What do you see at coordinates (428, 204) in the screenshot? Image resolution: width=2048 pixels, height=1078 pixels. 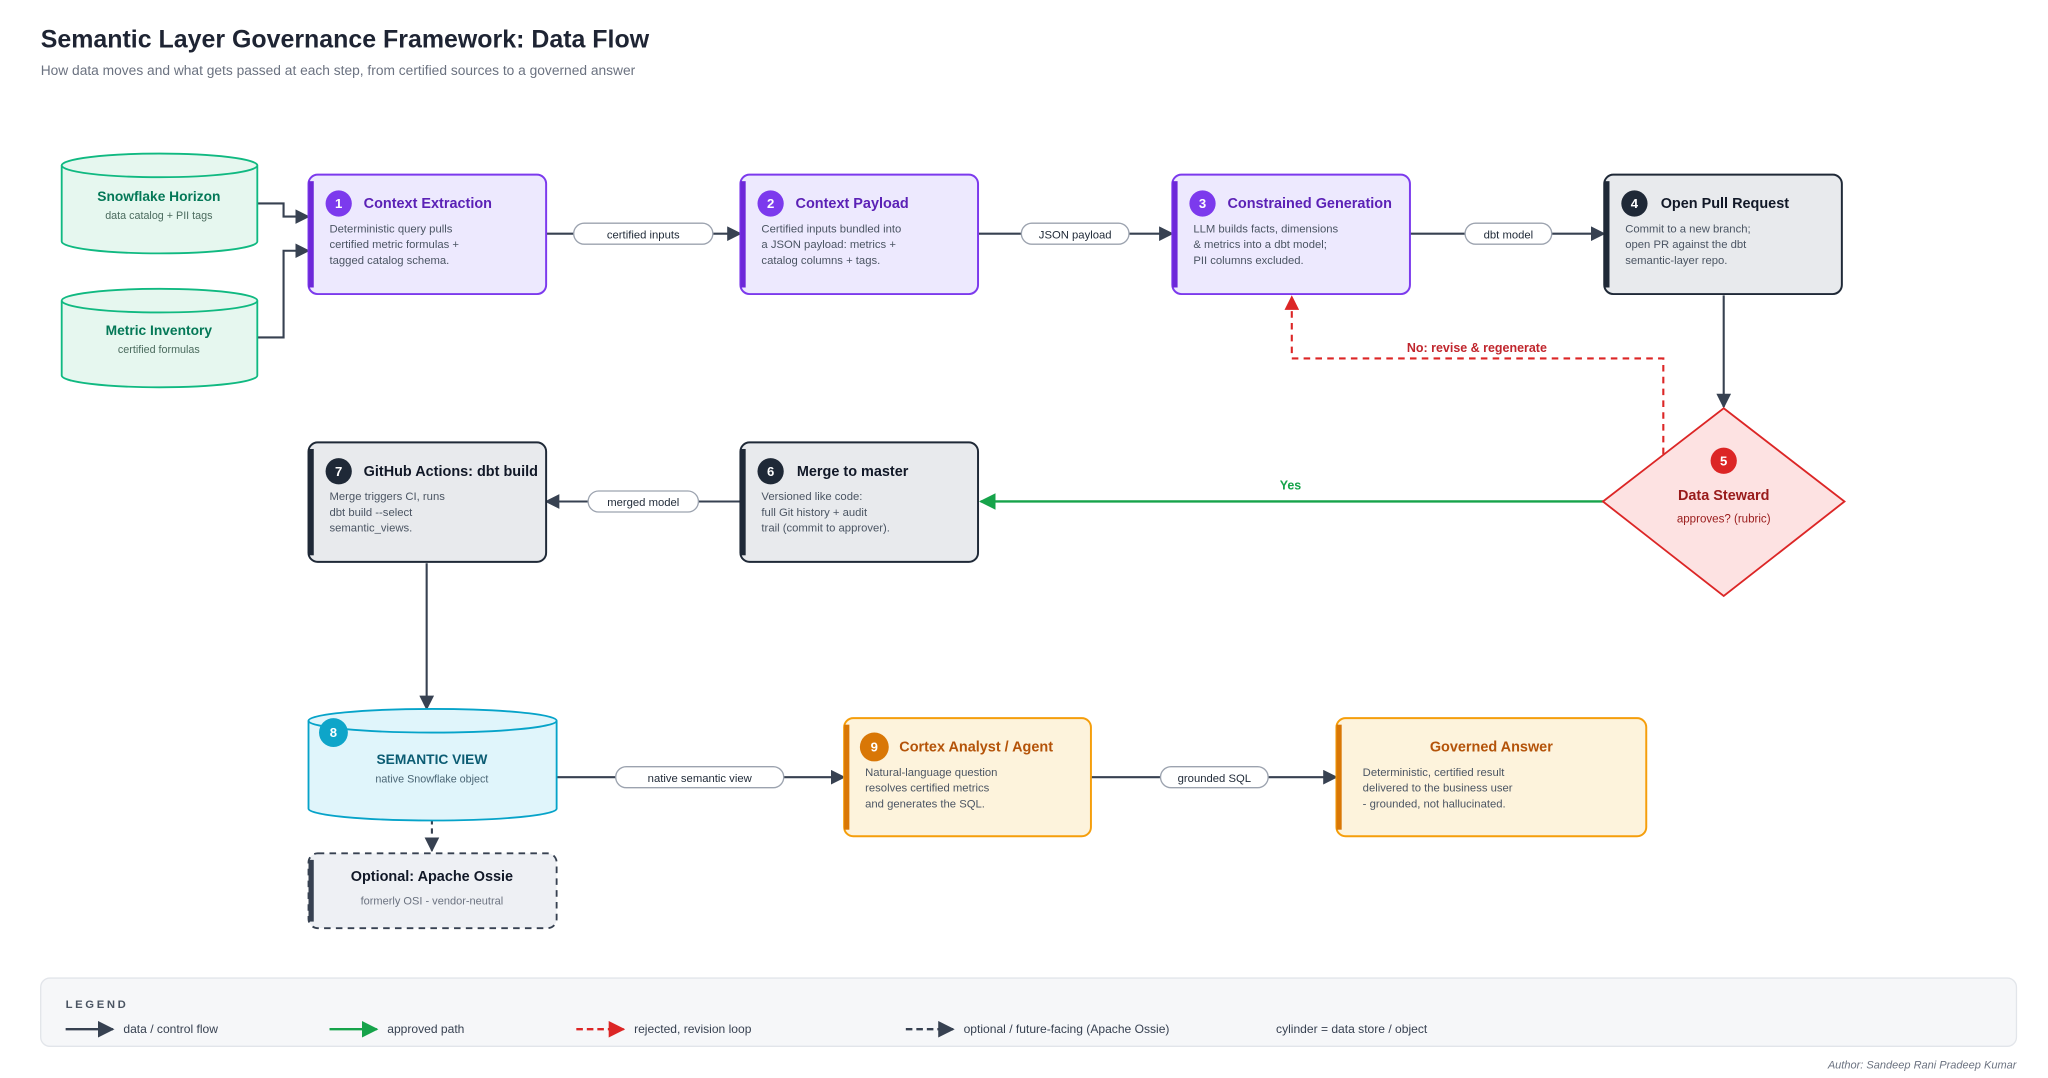 I see `step-title: Context Extraction` at bounding box center [428, 204].